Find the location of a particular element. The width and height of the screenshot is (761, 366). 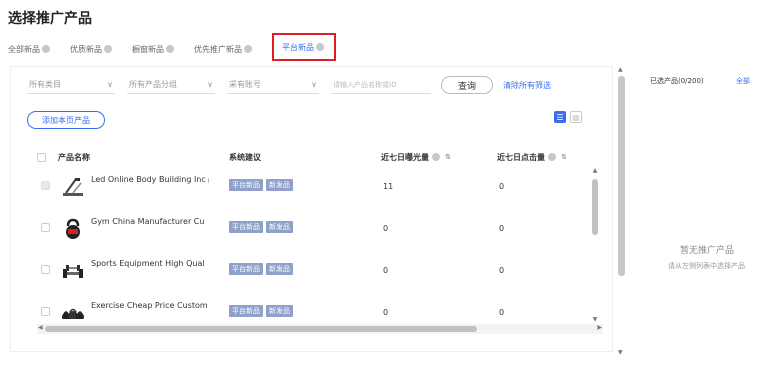

header-clicks: 近七日点击量 is located at coordinates (521, 157).